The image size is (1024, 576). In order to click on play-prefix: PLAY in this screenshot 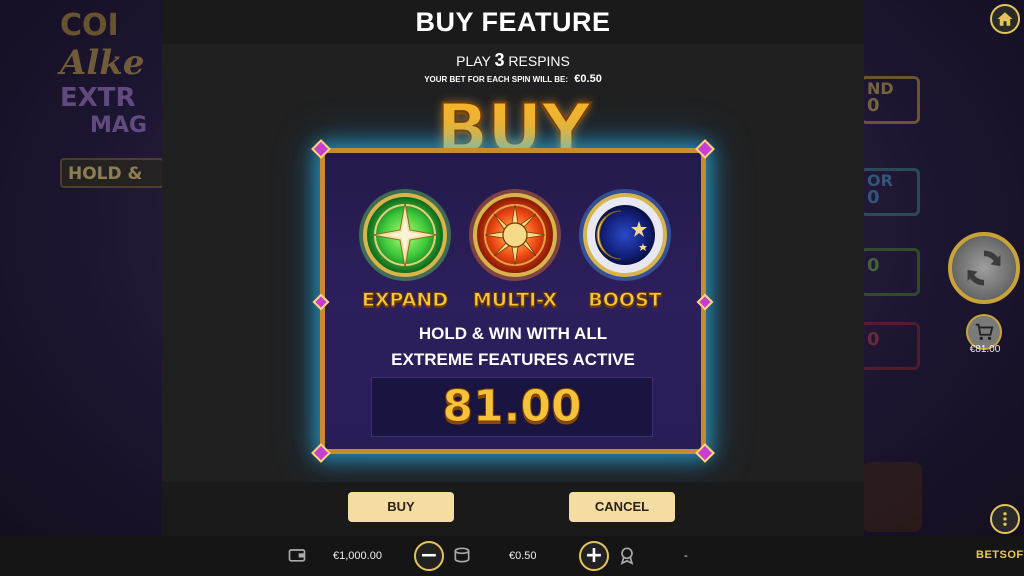, I will do `click(473, 61)`.